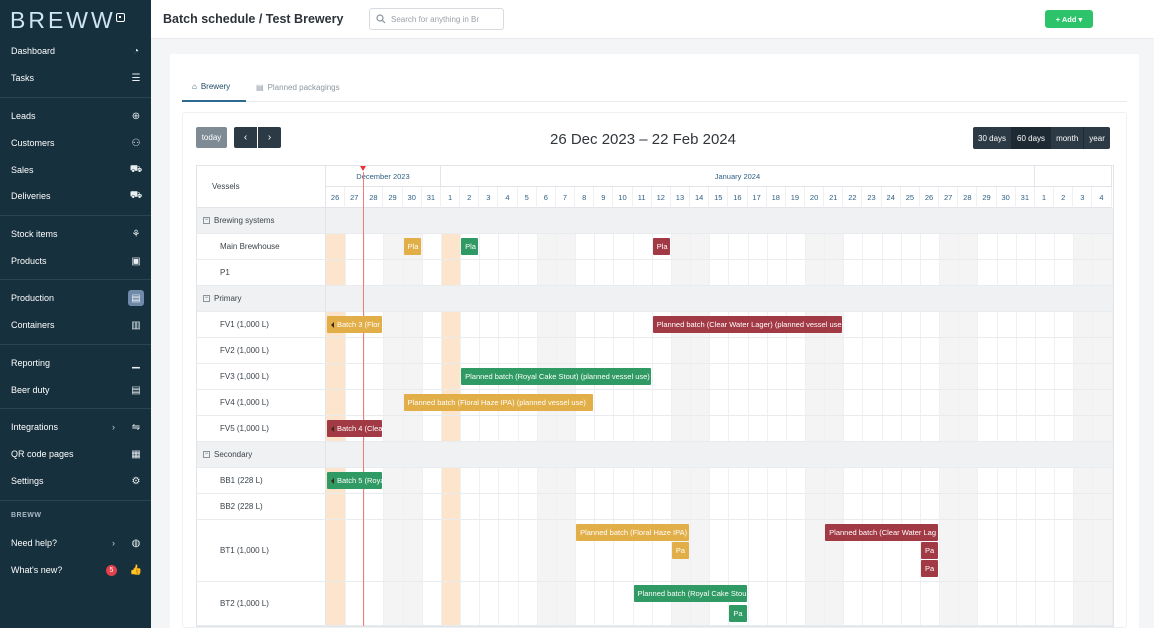 The image size is (1154, 628). I want to click on vessel-group-label: − Primary, so click(261, 298).